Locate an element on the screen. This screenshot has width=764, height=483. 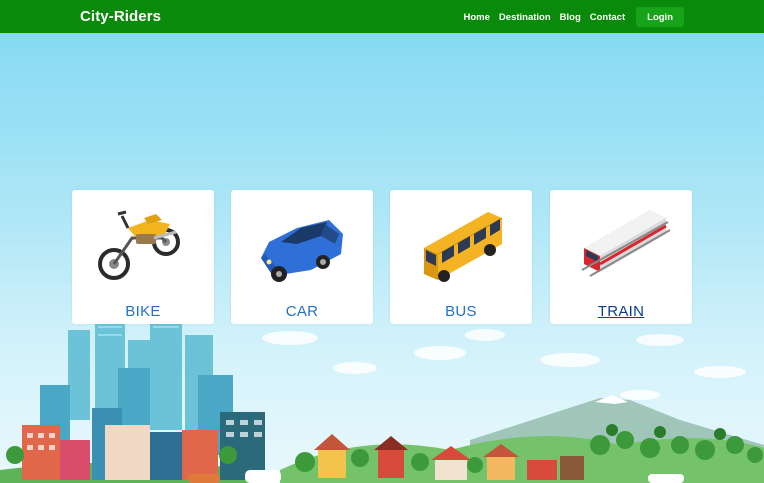
card-label-bike: BIKE is located at coordinates (143, 311).